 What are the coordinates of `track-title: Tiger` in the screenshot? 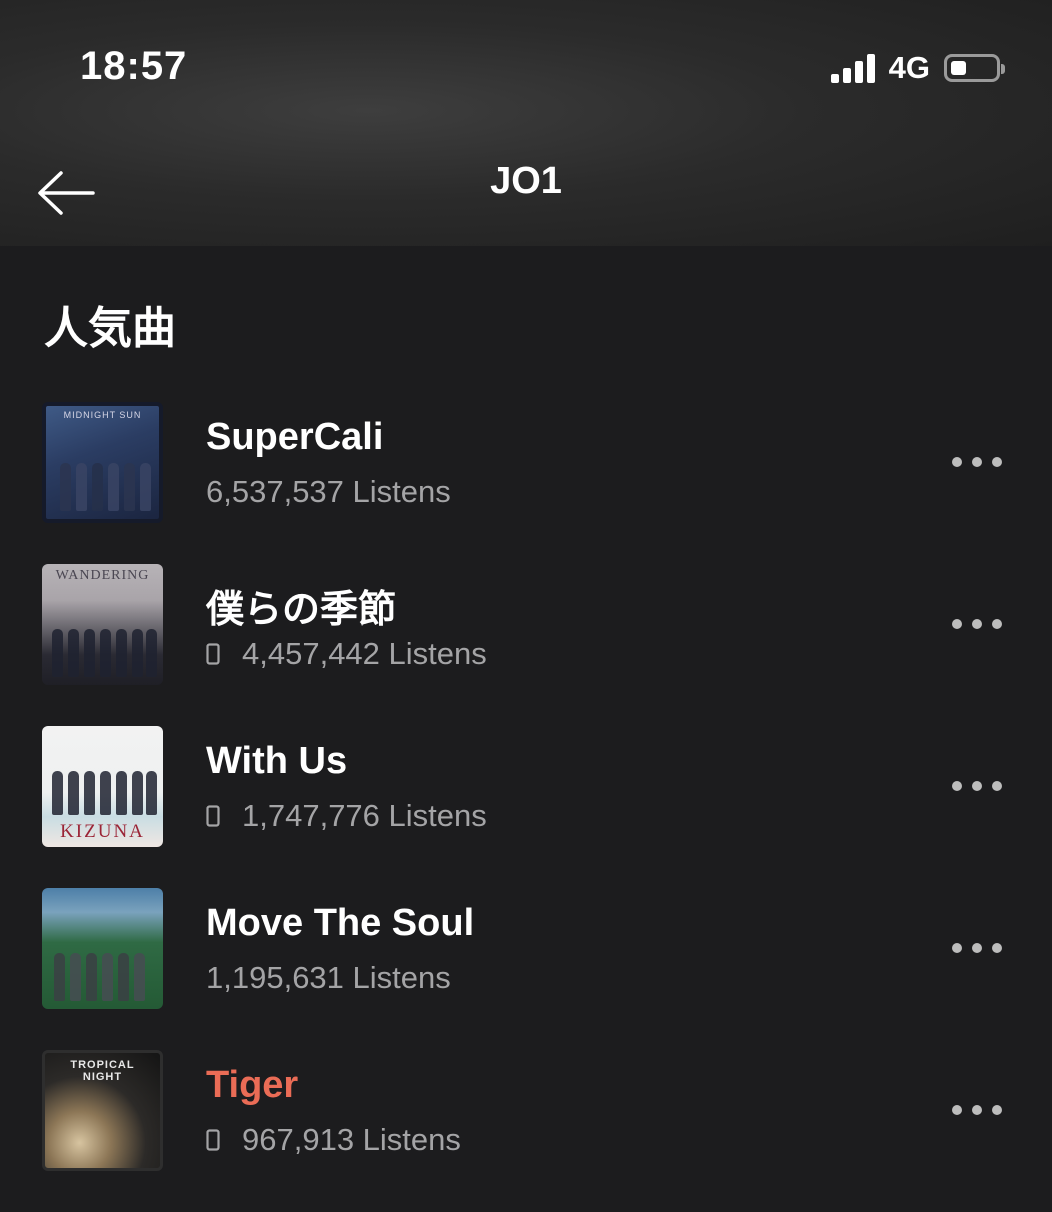 It's located at (252, 1085).